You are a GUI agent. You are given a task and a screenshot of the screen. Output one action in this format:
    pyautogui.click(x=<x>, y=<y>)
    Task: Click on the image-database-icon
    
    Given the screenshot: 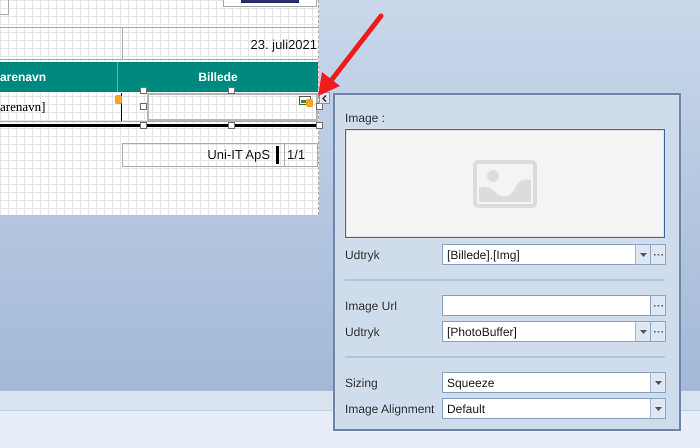 What is the action you would take?
    pyautogui.click(x=306, y=101)
    